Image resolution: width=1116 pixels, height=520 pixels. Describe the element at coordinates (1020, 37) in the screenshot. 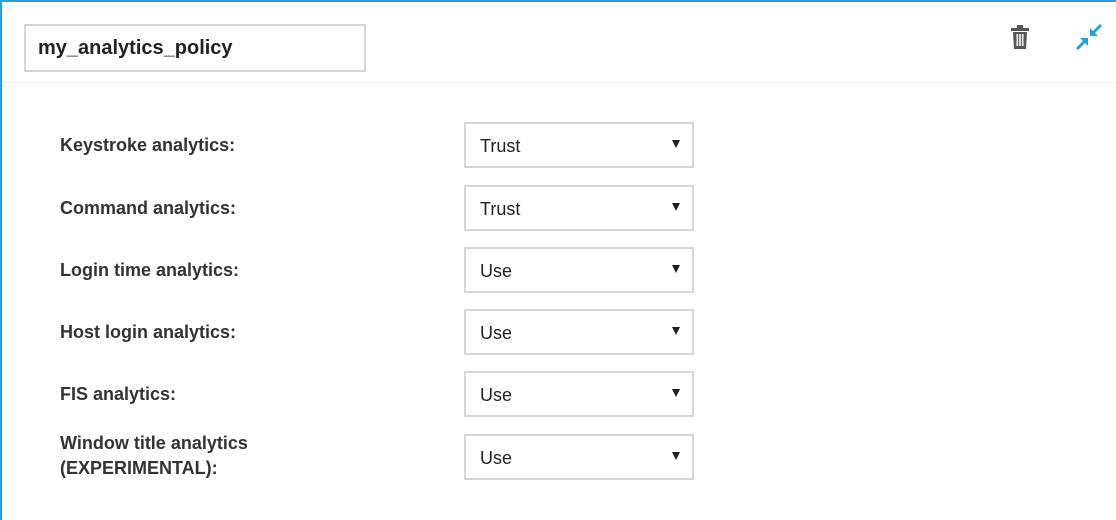

I see `trash-icon` at that location.